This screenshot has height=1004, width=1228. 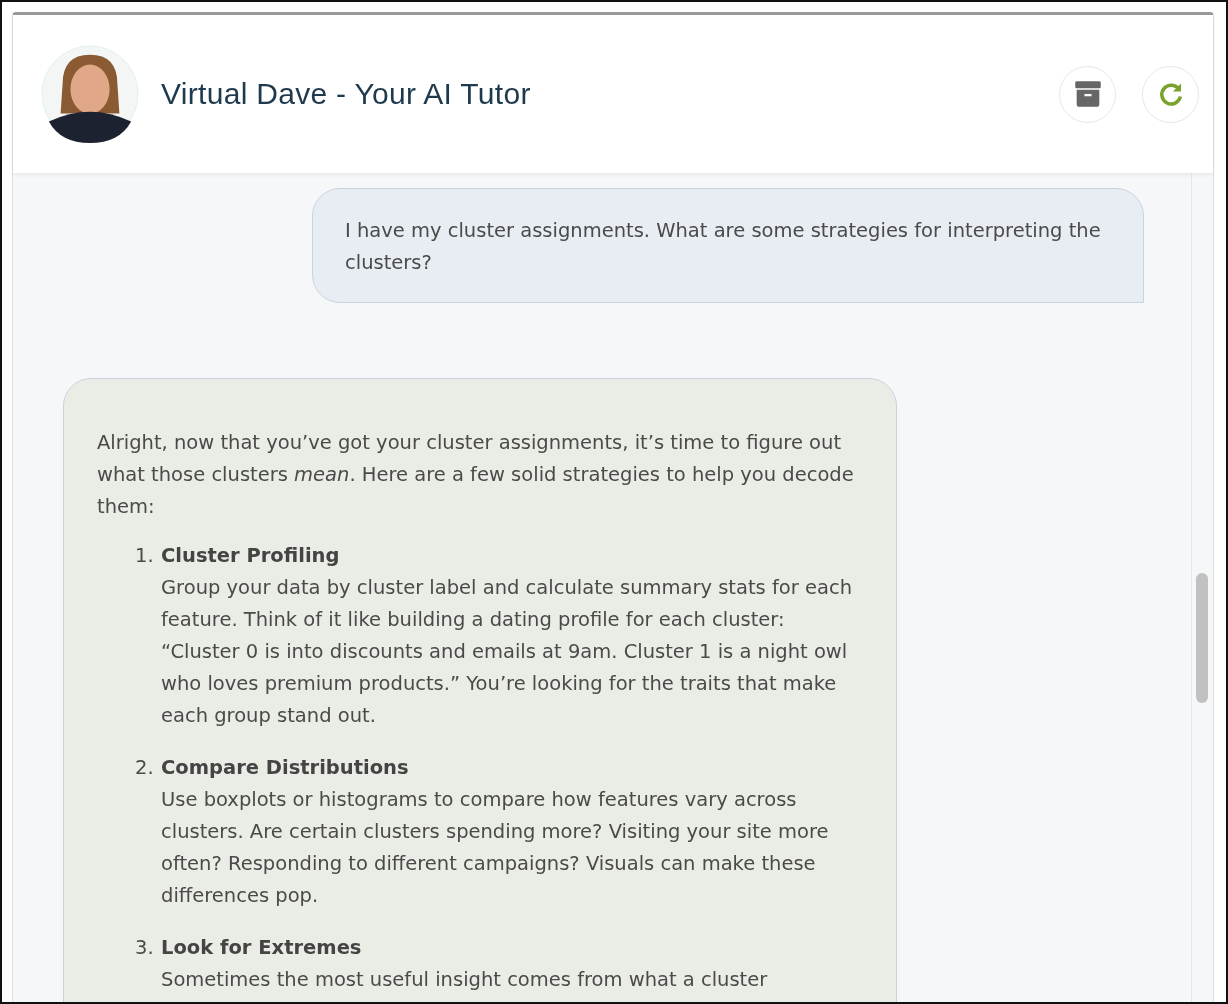 What do you see at coordinates (90, 94) in the screenshot?
I see `avatar-icon` at bounding box center [90, 94].